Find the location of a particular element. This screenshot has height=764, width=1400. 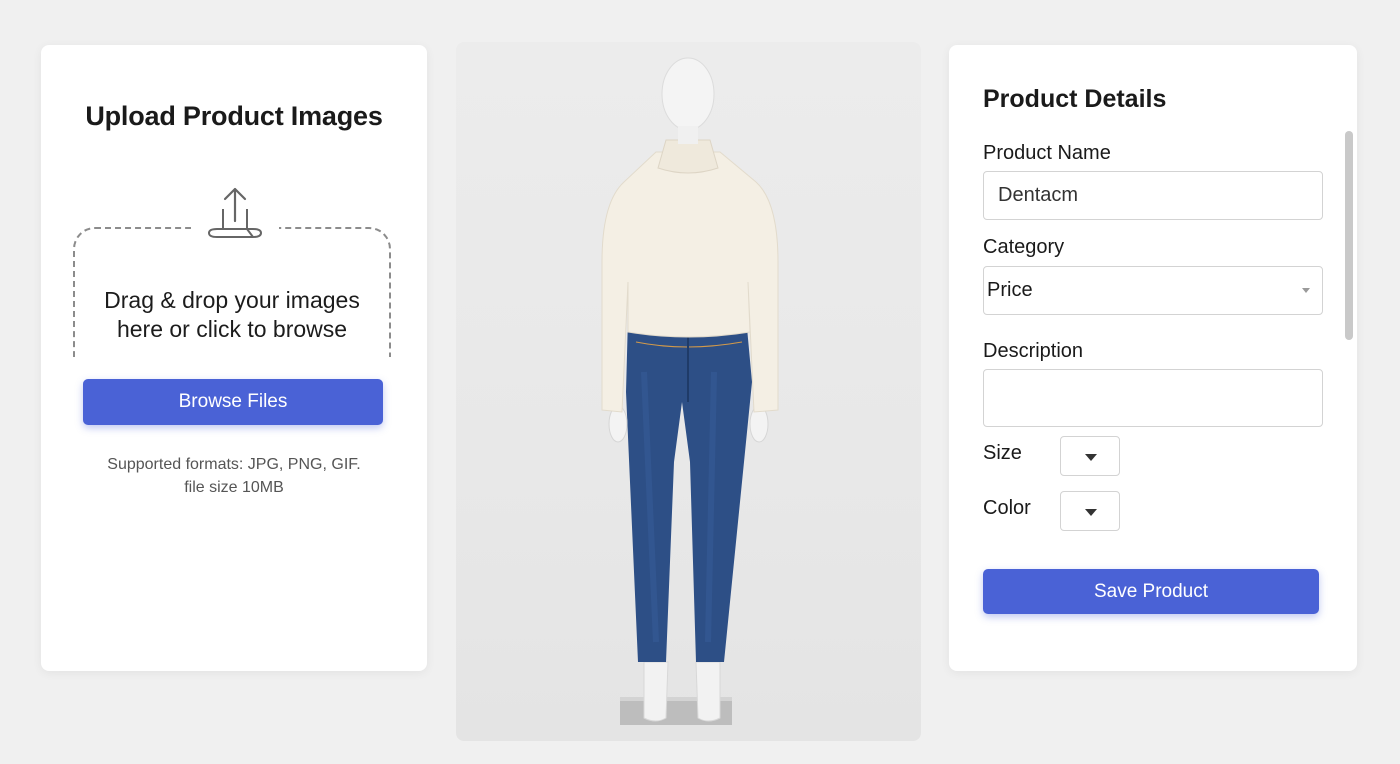

details-title: Product Details is located at coordinates (1075, 99).